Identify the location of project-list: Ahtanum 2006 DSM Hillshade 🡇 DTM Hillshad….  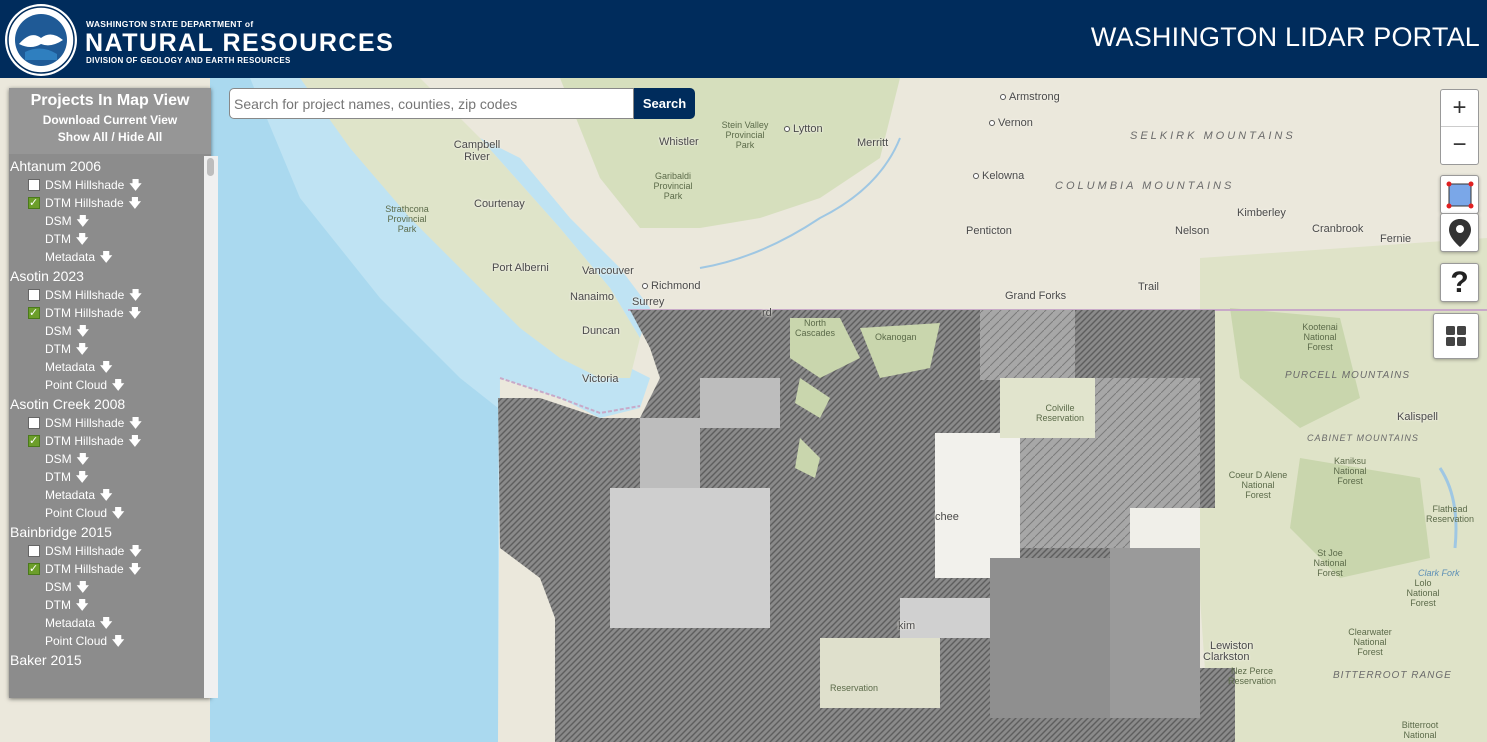
(102, 427).